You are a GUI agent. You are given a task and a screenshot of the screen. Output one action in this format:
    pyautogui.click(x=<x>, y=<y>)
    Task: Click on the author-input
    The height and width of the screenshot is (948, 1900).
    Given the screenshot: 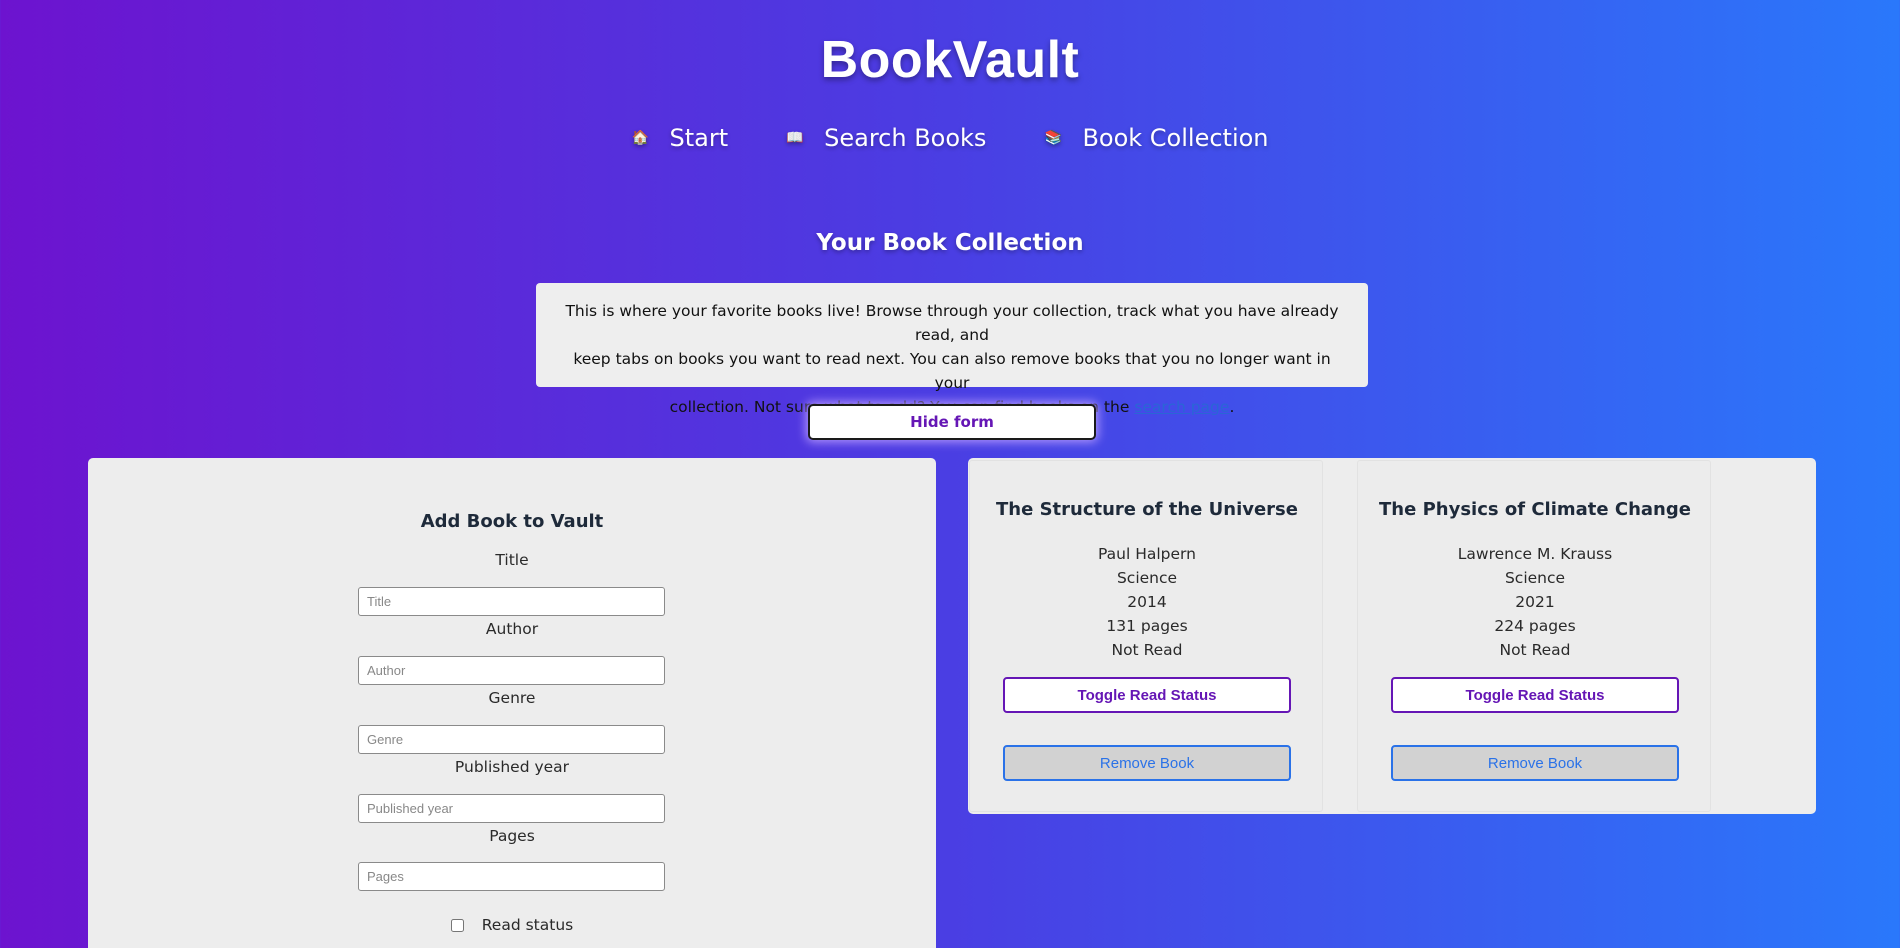 What is the action you would take?
    pyautogui.click(x=511, y=670)
    